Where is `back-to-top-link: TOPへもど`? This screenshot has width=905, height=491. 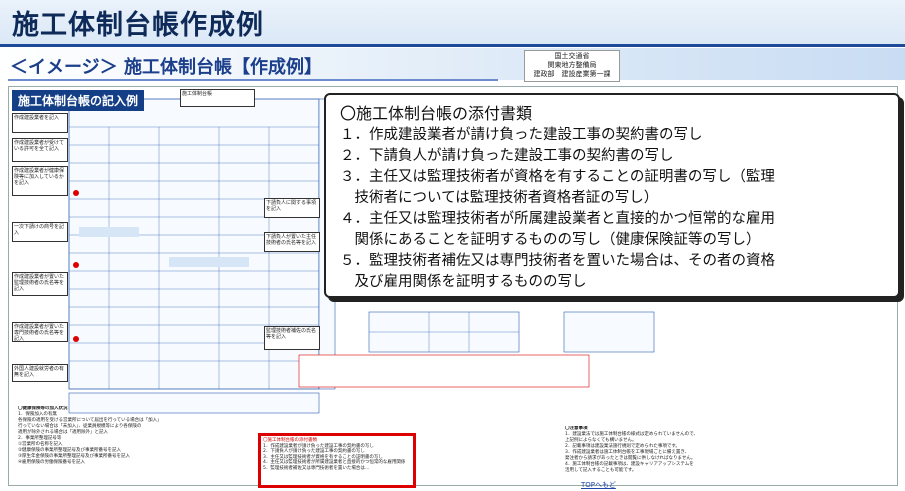
back-to-top-link: TOPへもど is located at coordinates (598, 485).